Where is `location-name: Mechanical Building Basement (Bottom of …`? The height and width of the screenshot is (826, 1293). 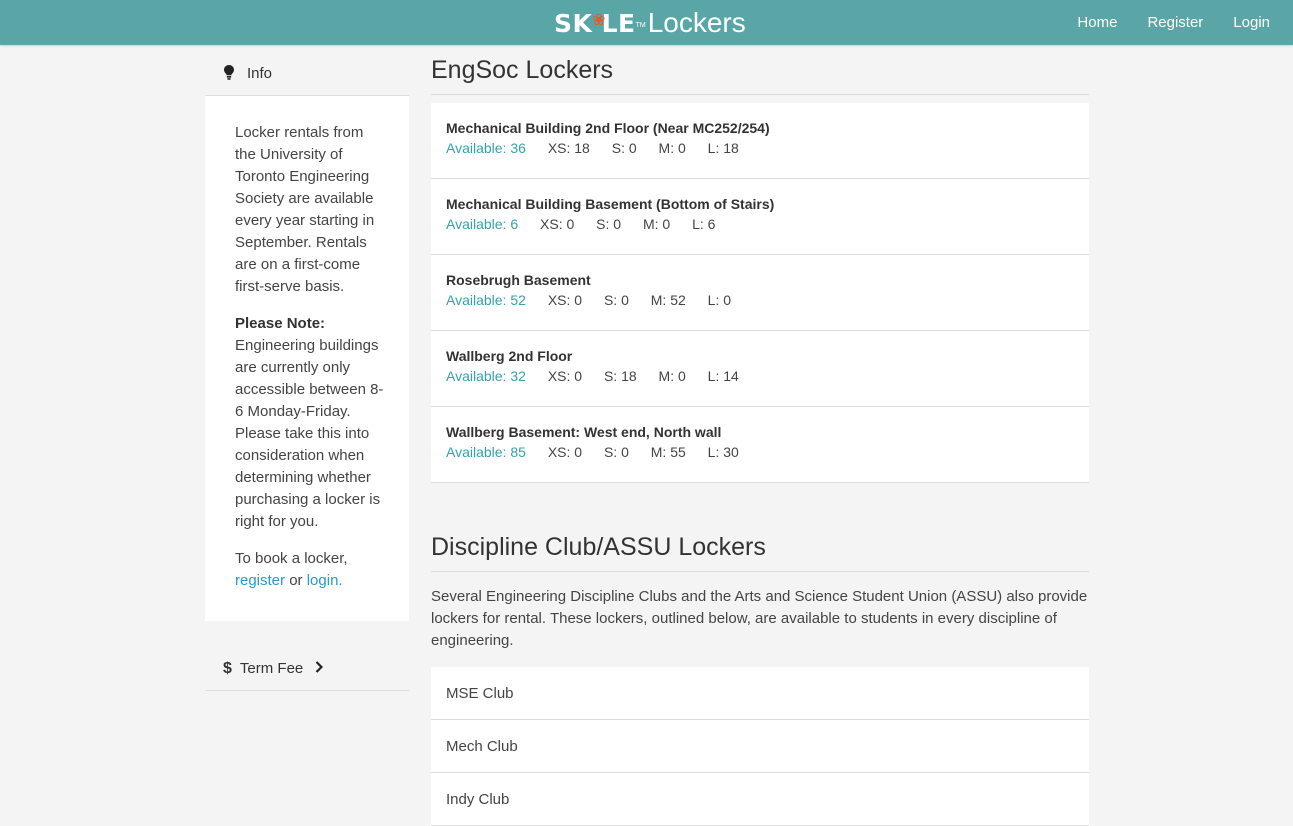 location-name: Mechanical Building Basement (Bottom of … is located at coordinates (610, 204).